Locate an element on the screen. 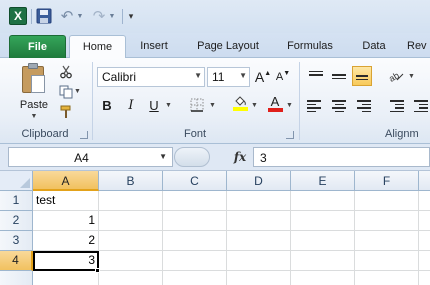  font-size-select: 11 ▼ is located at coordinates (228, 77).